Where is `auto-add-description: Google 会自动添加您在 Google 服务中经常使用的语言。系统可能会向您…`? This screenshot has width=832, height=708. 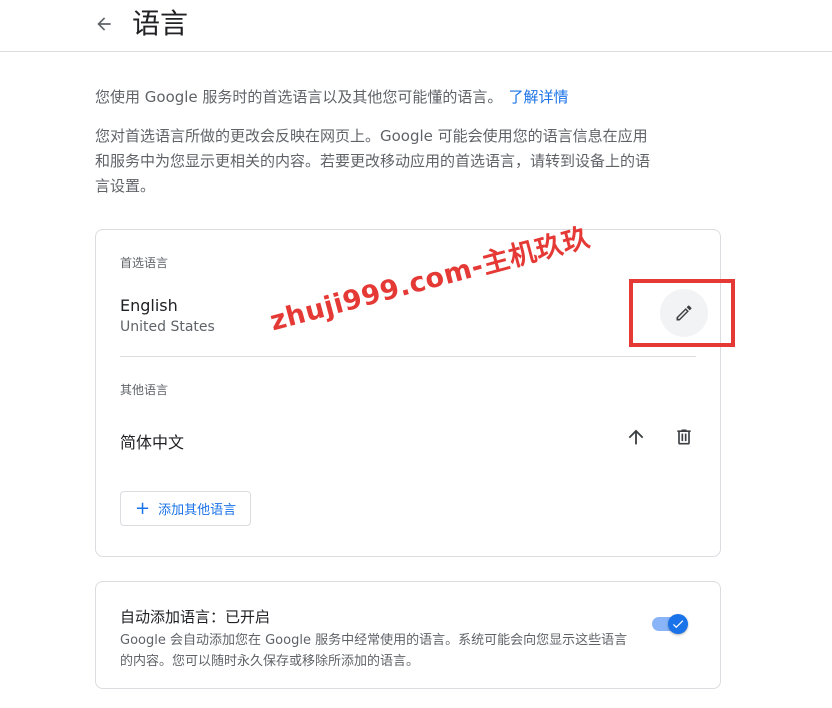 auto-add-description: Google 会自动添加您在 Google 服务中经常使用的语言。系统可能会向您… is located at coordinates (374, 651).